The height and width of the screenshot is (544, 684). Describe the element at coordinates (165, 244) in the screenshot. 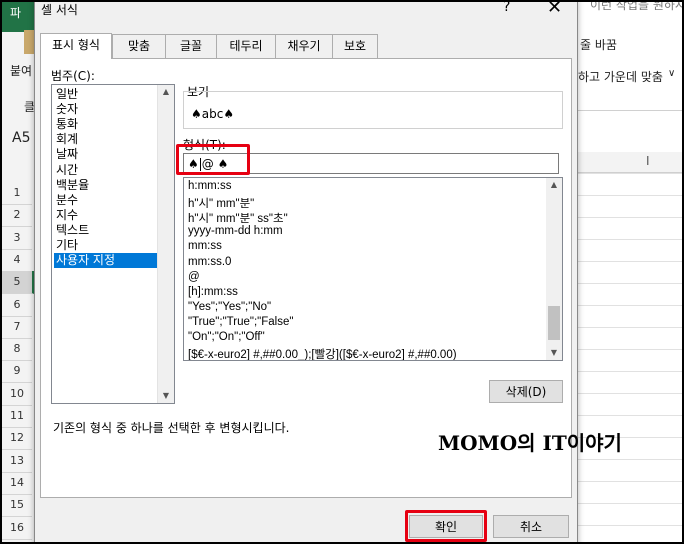

I see `category-scrollbar: ▲ ▼` at that location.